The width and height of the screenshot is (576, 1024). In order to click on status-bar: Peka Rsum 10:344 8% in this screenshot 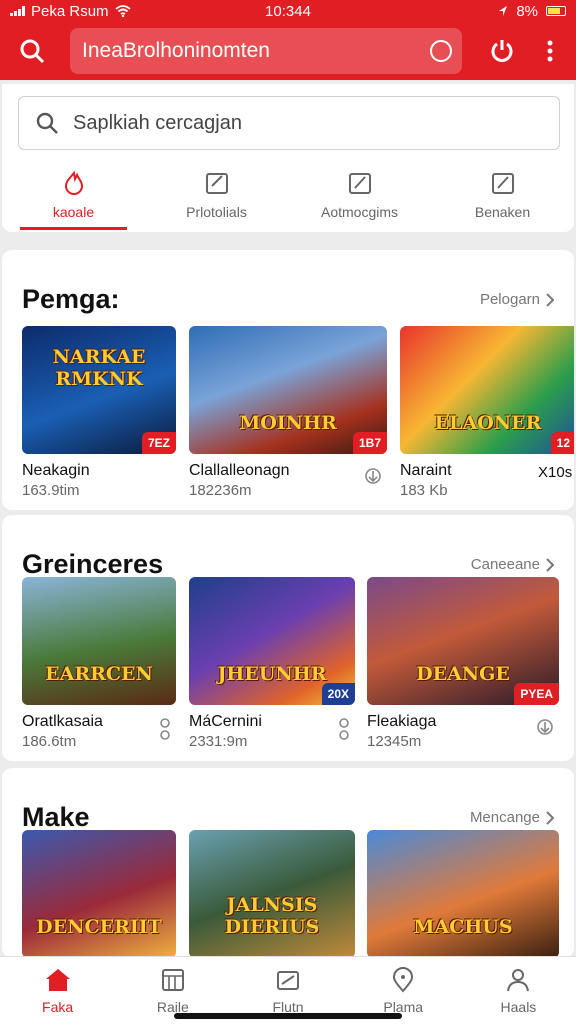, I will do `click(288, 11)`.